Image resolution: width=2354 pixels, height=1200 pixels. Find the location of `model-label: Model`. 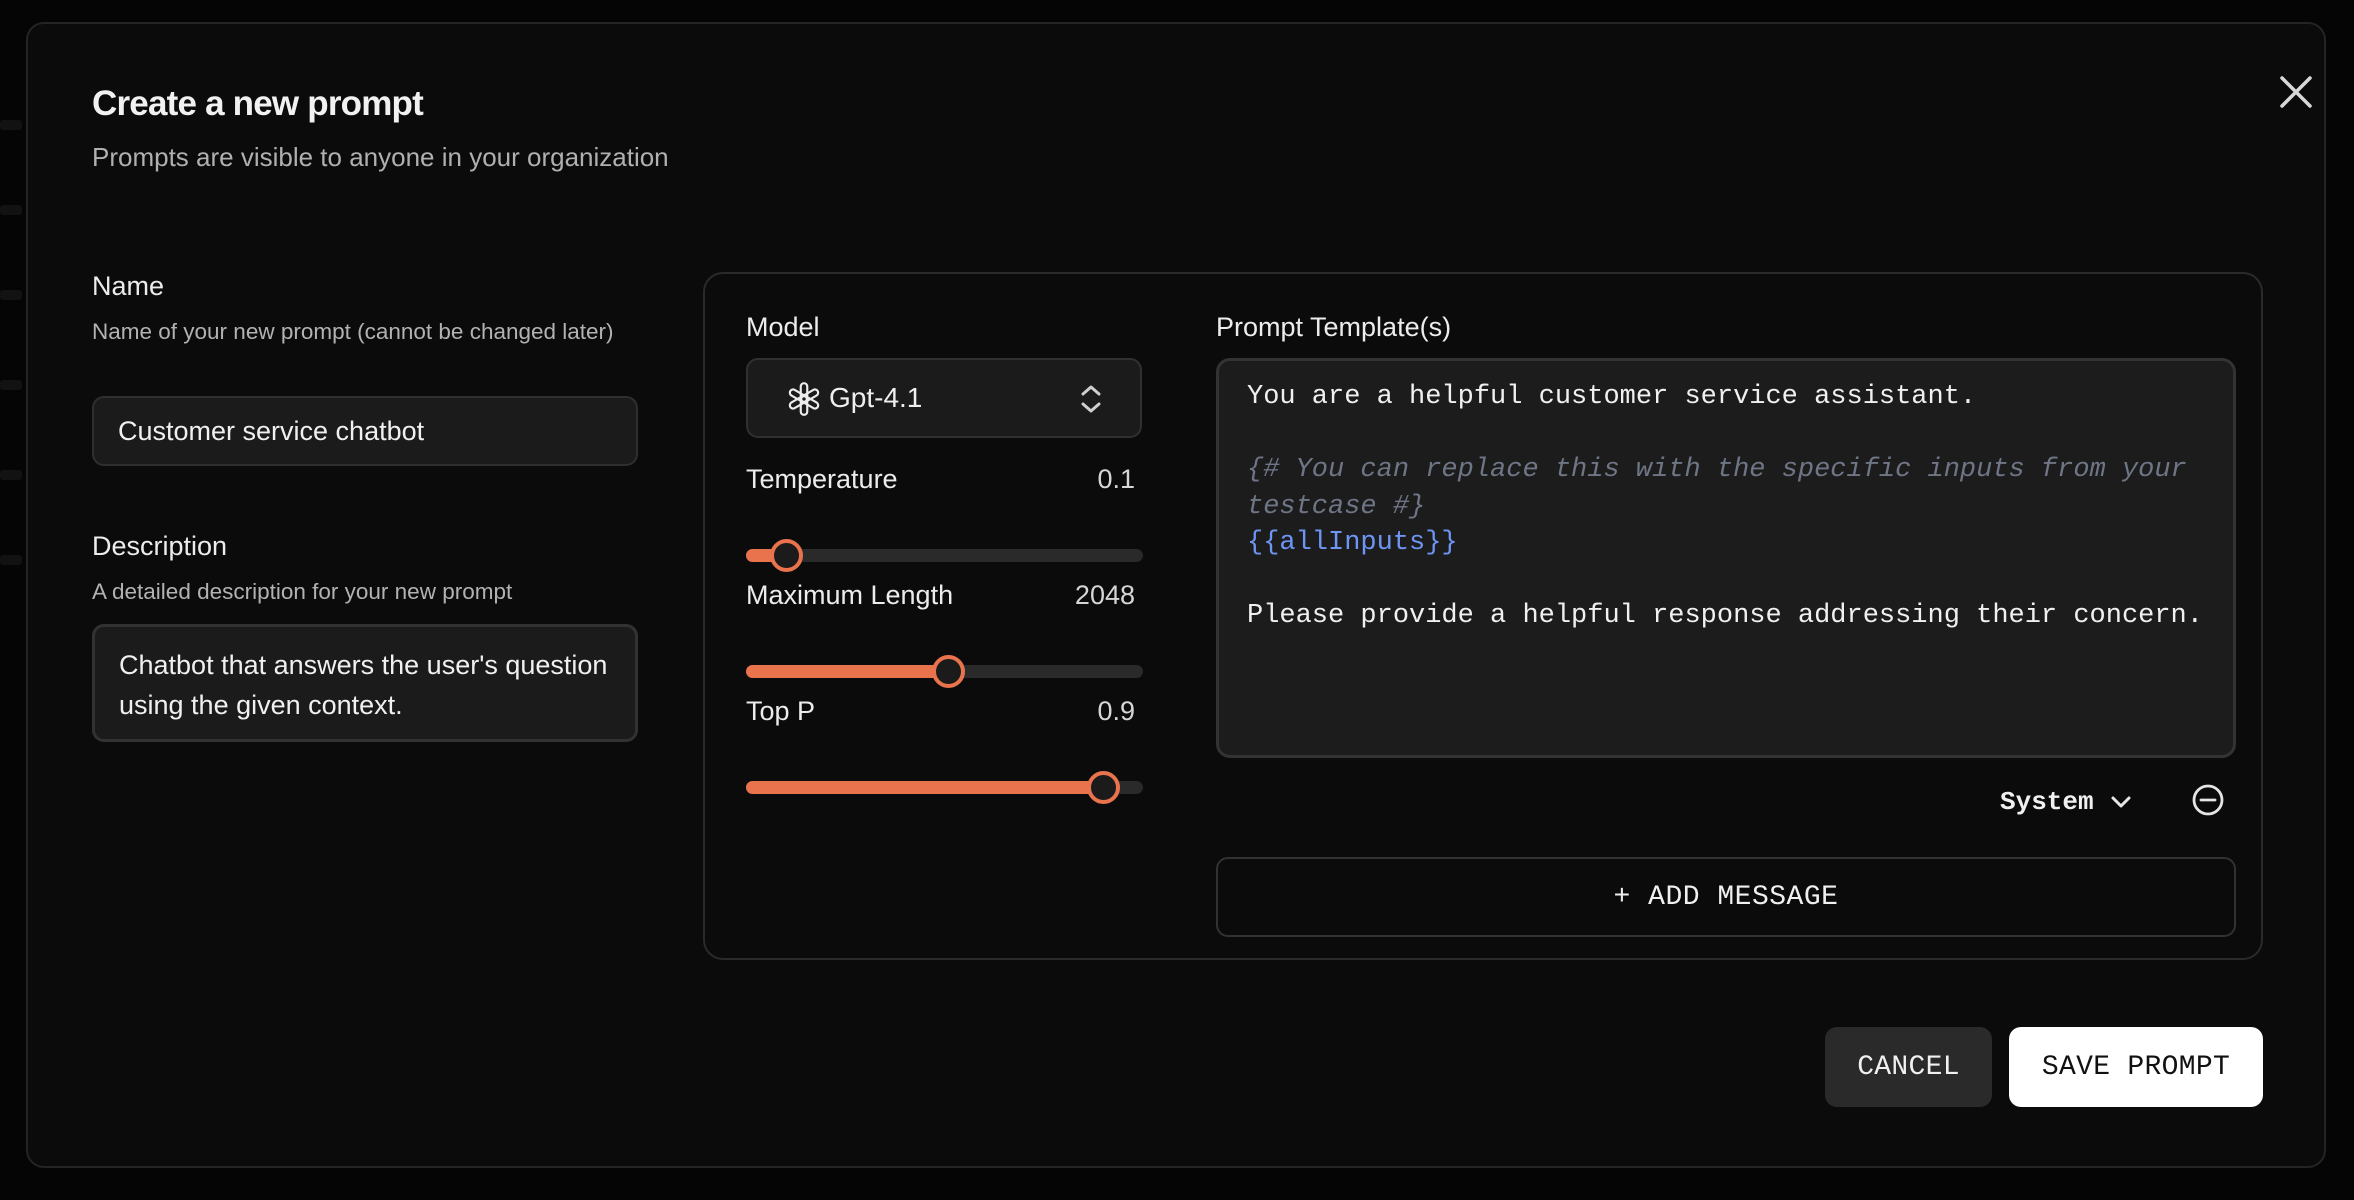

model-label: Model is located at coordinates (783, 327).